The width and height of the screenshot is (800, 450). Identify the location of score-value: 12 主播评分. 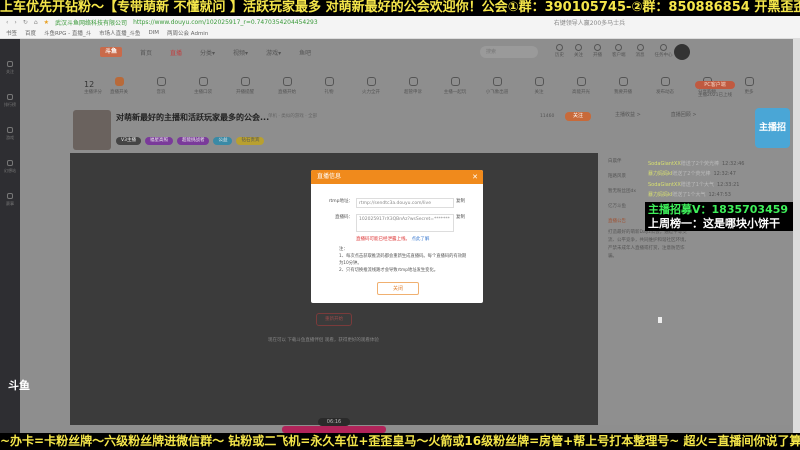
(93, 87).